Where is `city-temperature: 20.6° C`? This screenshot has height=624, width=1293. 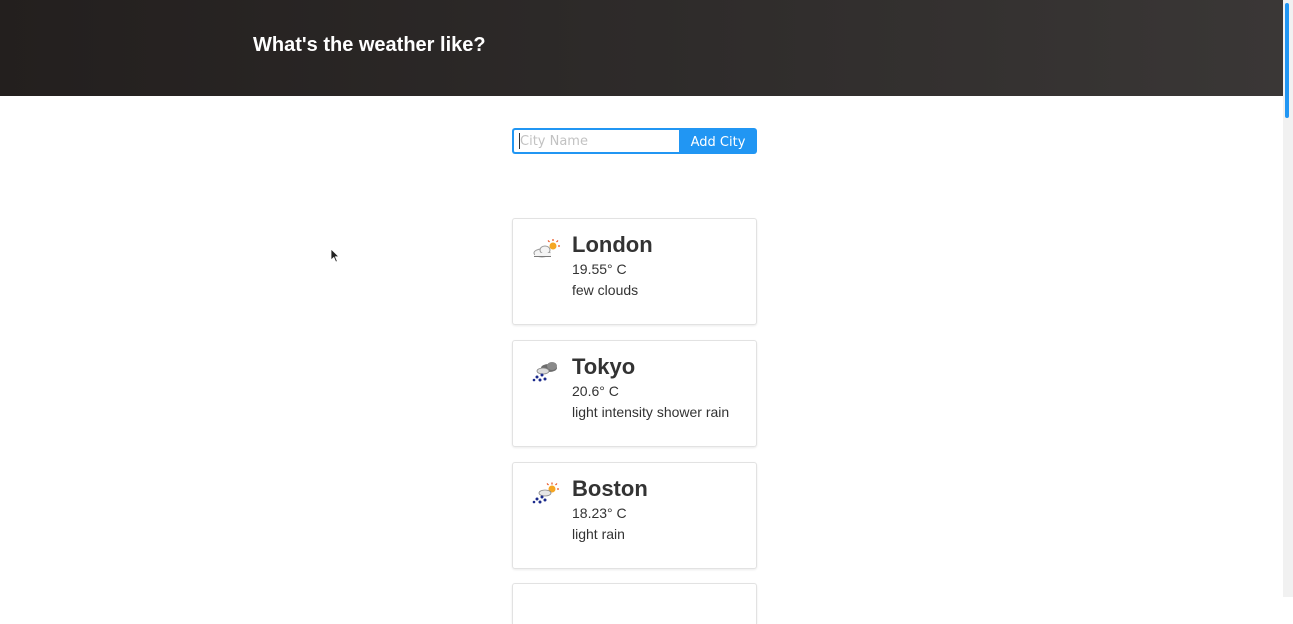
city-temperature: 20.6° C is located at coordinates (595, 391).